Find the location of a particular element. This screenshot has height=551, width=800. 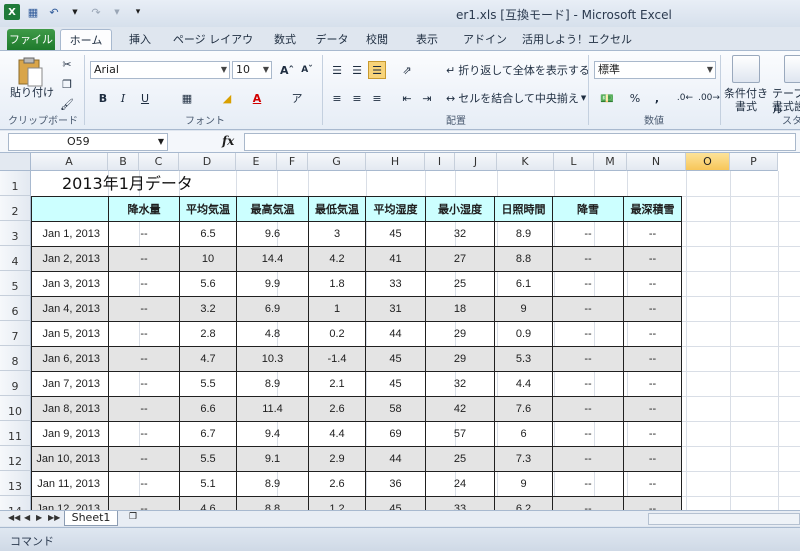

comma-button: , is located at coordinates (657, 98).